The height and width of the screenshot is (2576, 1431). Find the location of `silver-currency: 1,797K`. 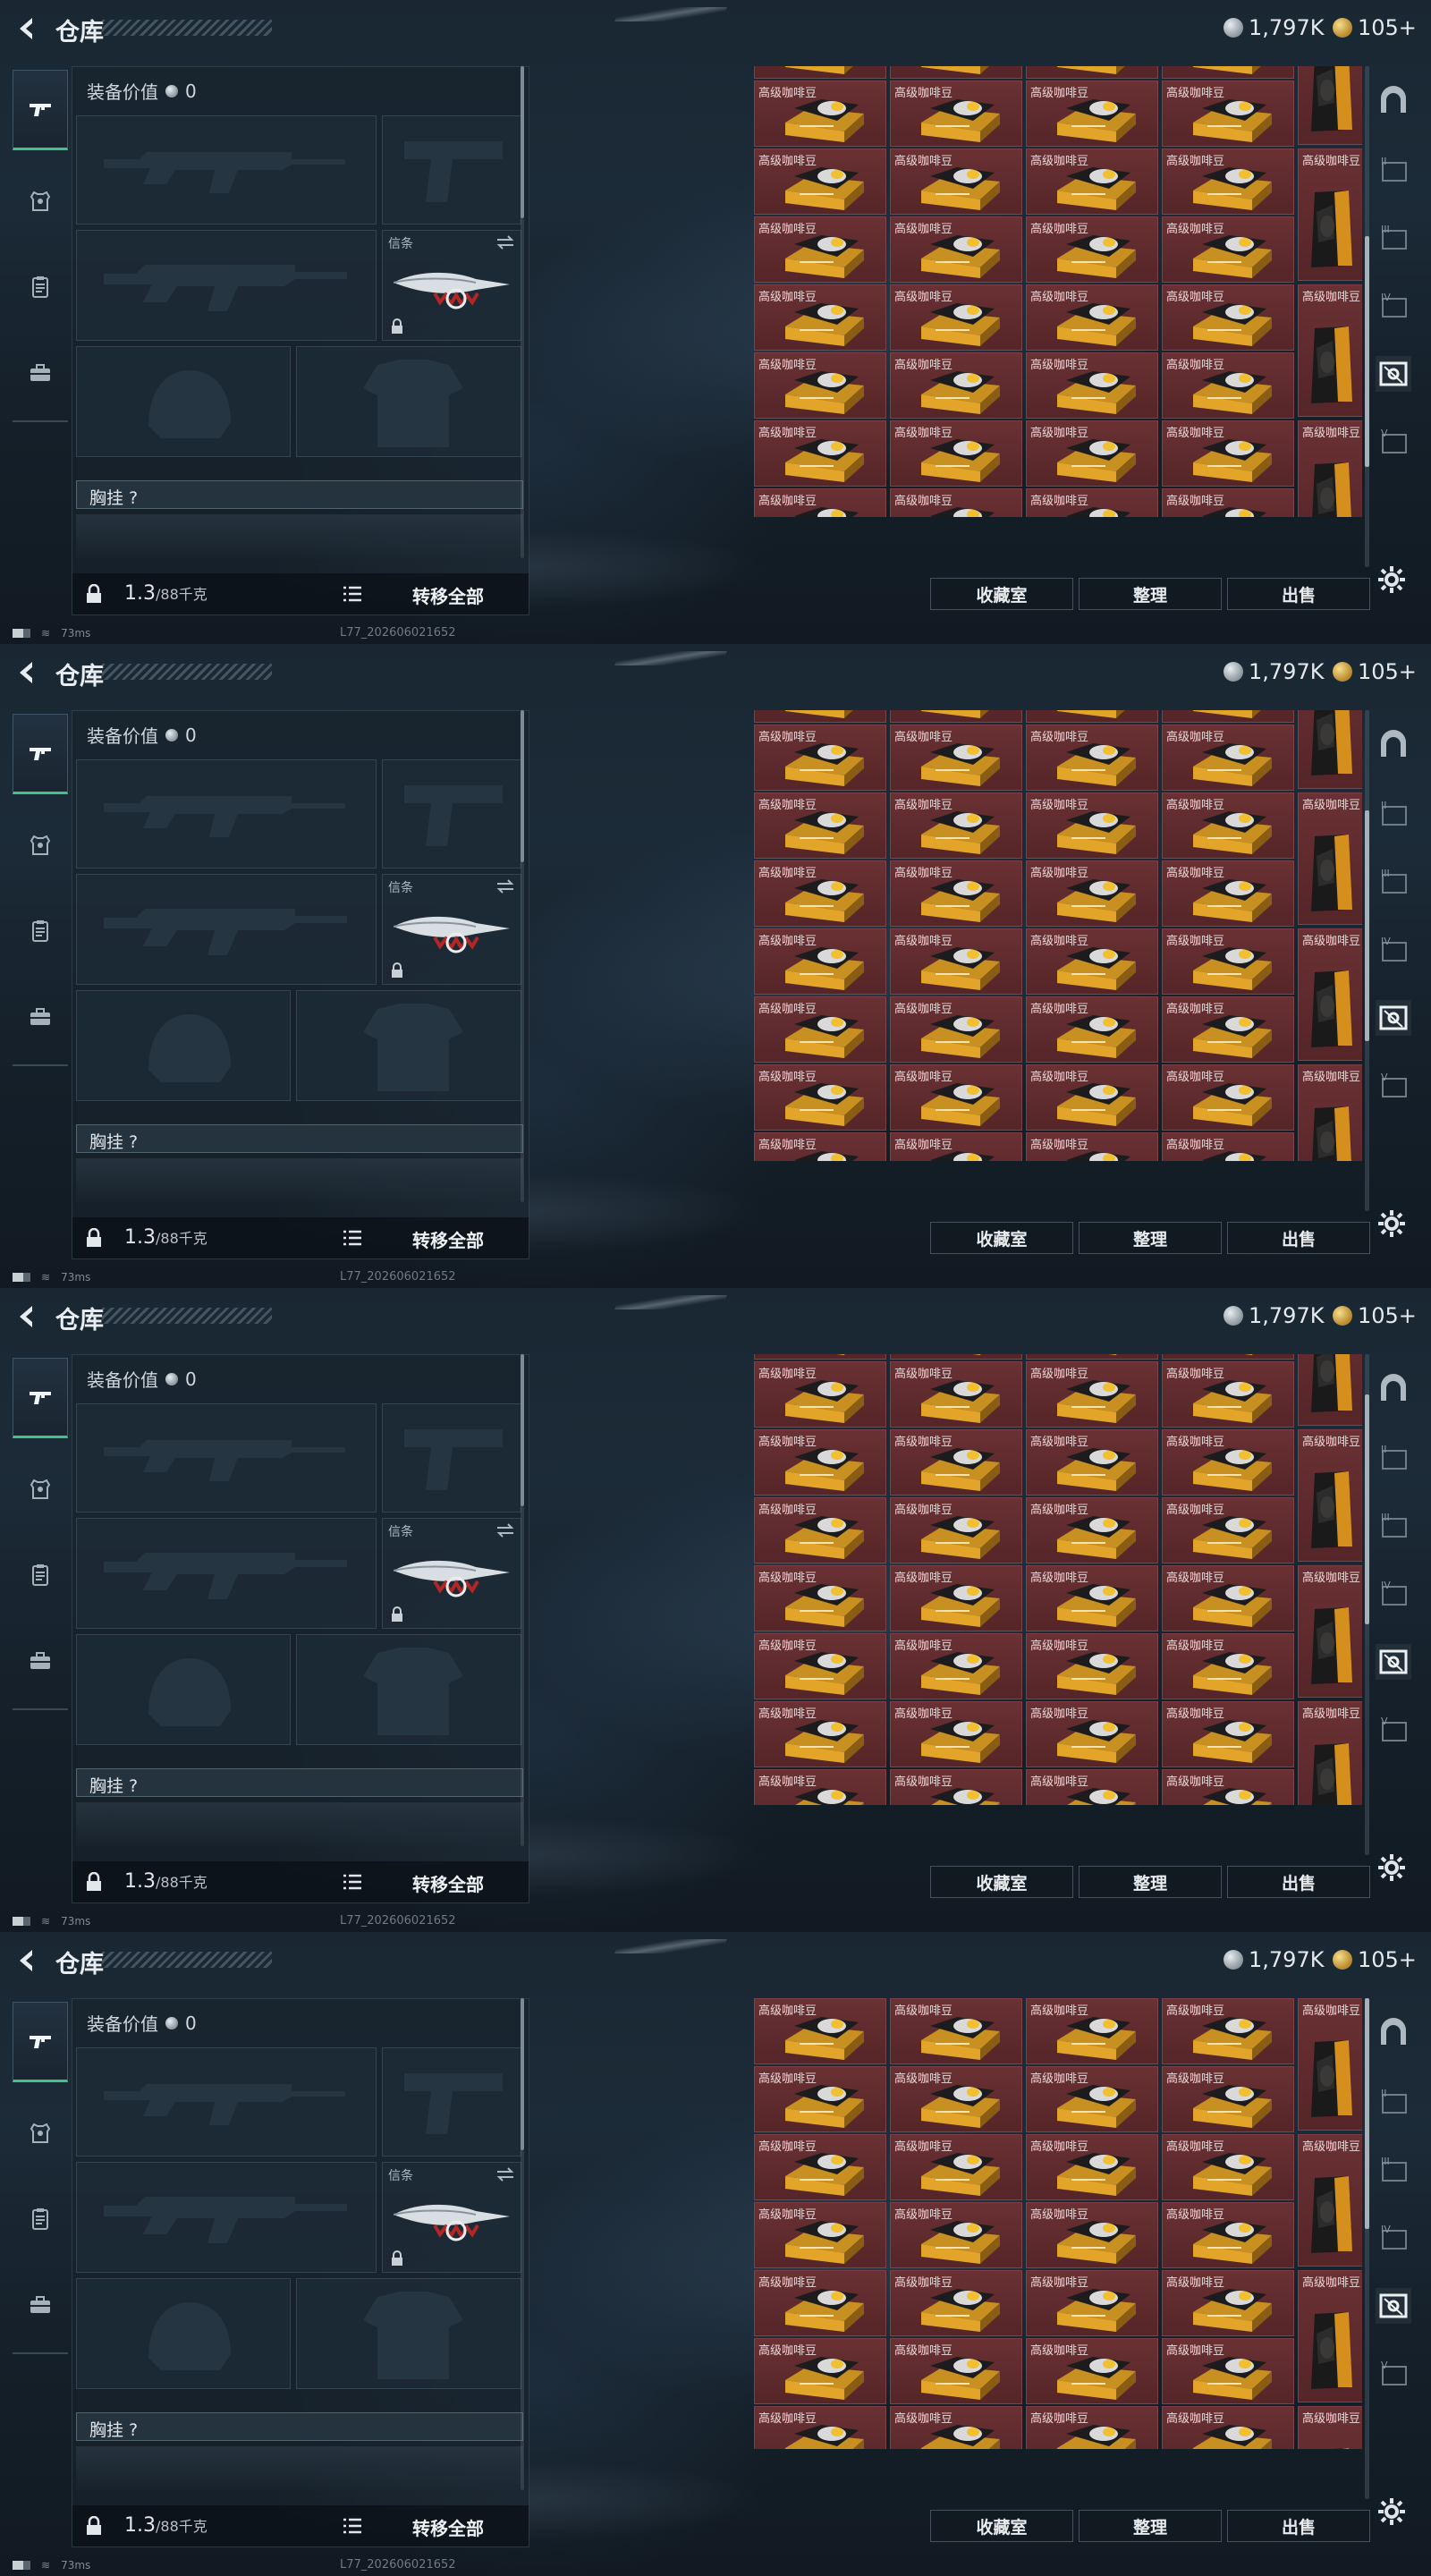

silver-currency: 1,797K is located at coordinates (1274, 1959).